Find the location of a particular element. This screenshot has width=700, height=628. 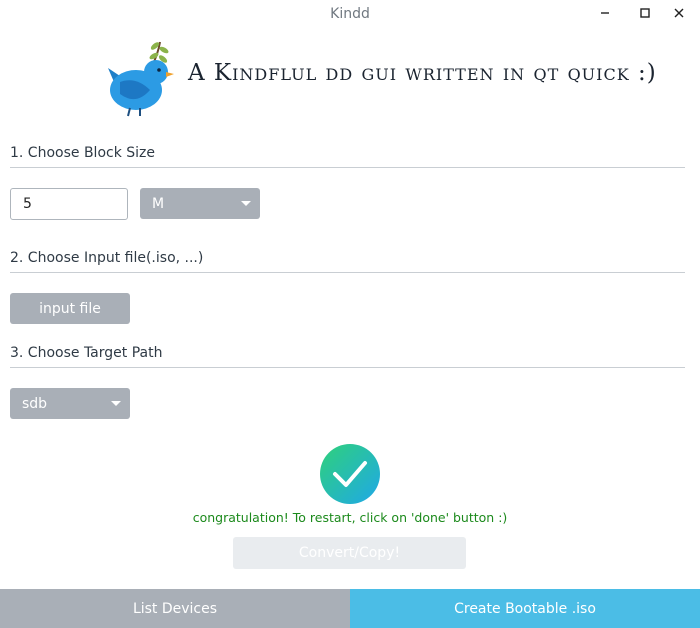

app-tagline: A Kindflul dd gui written in qt quick :) is located at coordinates (422, 73).